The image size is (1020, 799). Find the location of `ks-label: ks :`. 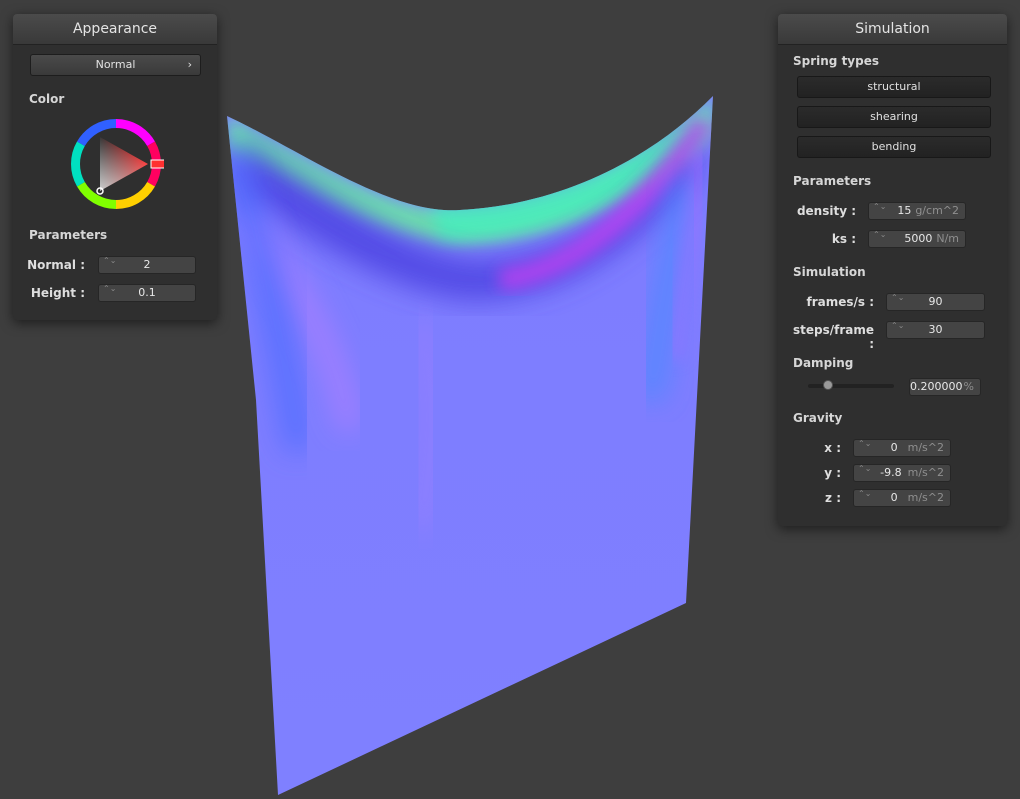

ks-label: ks : is located at coordinates (843, 239).